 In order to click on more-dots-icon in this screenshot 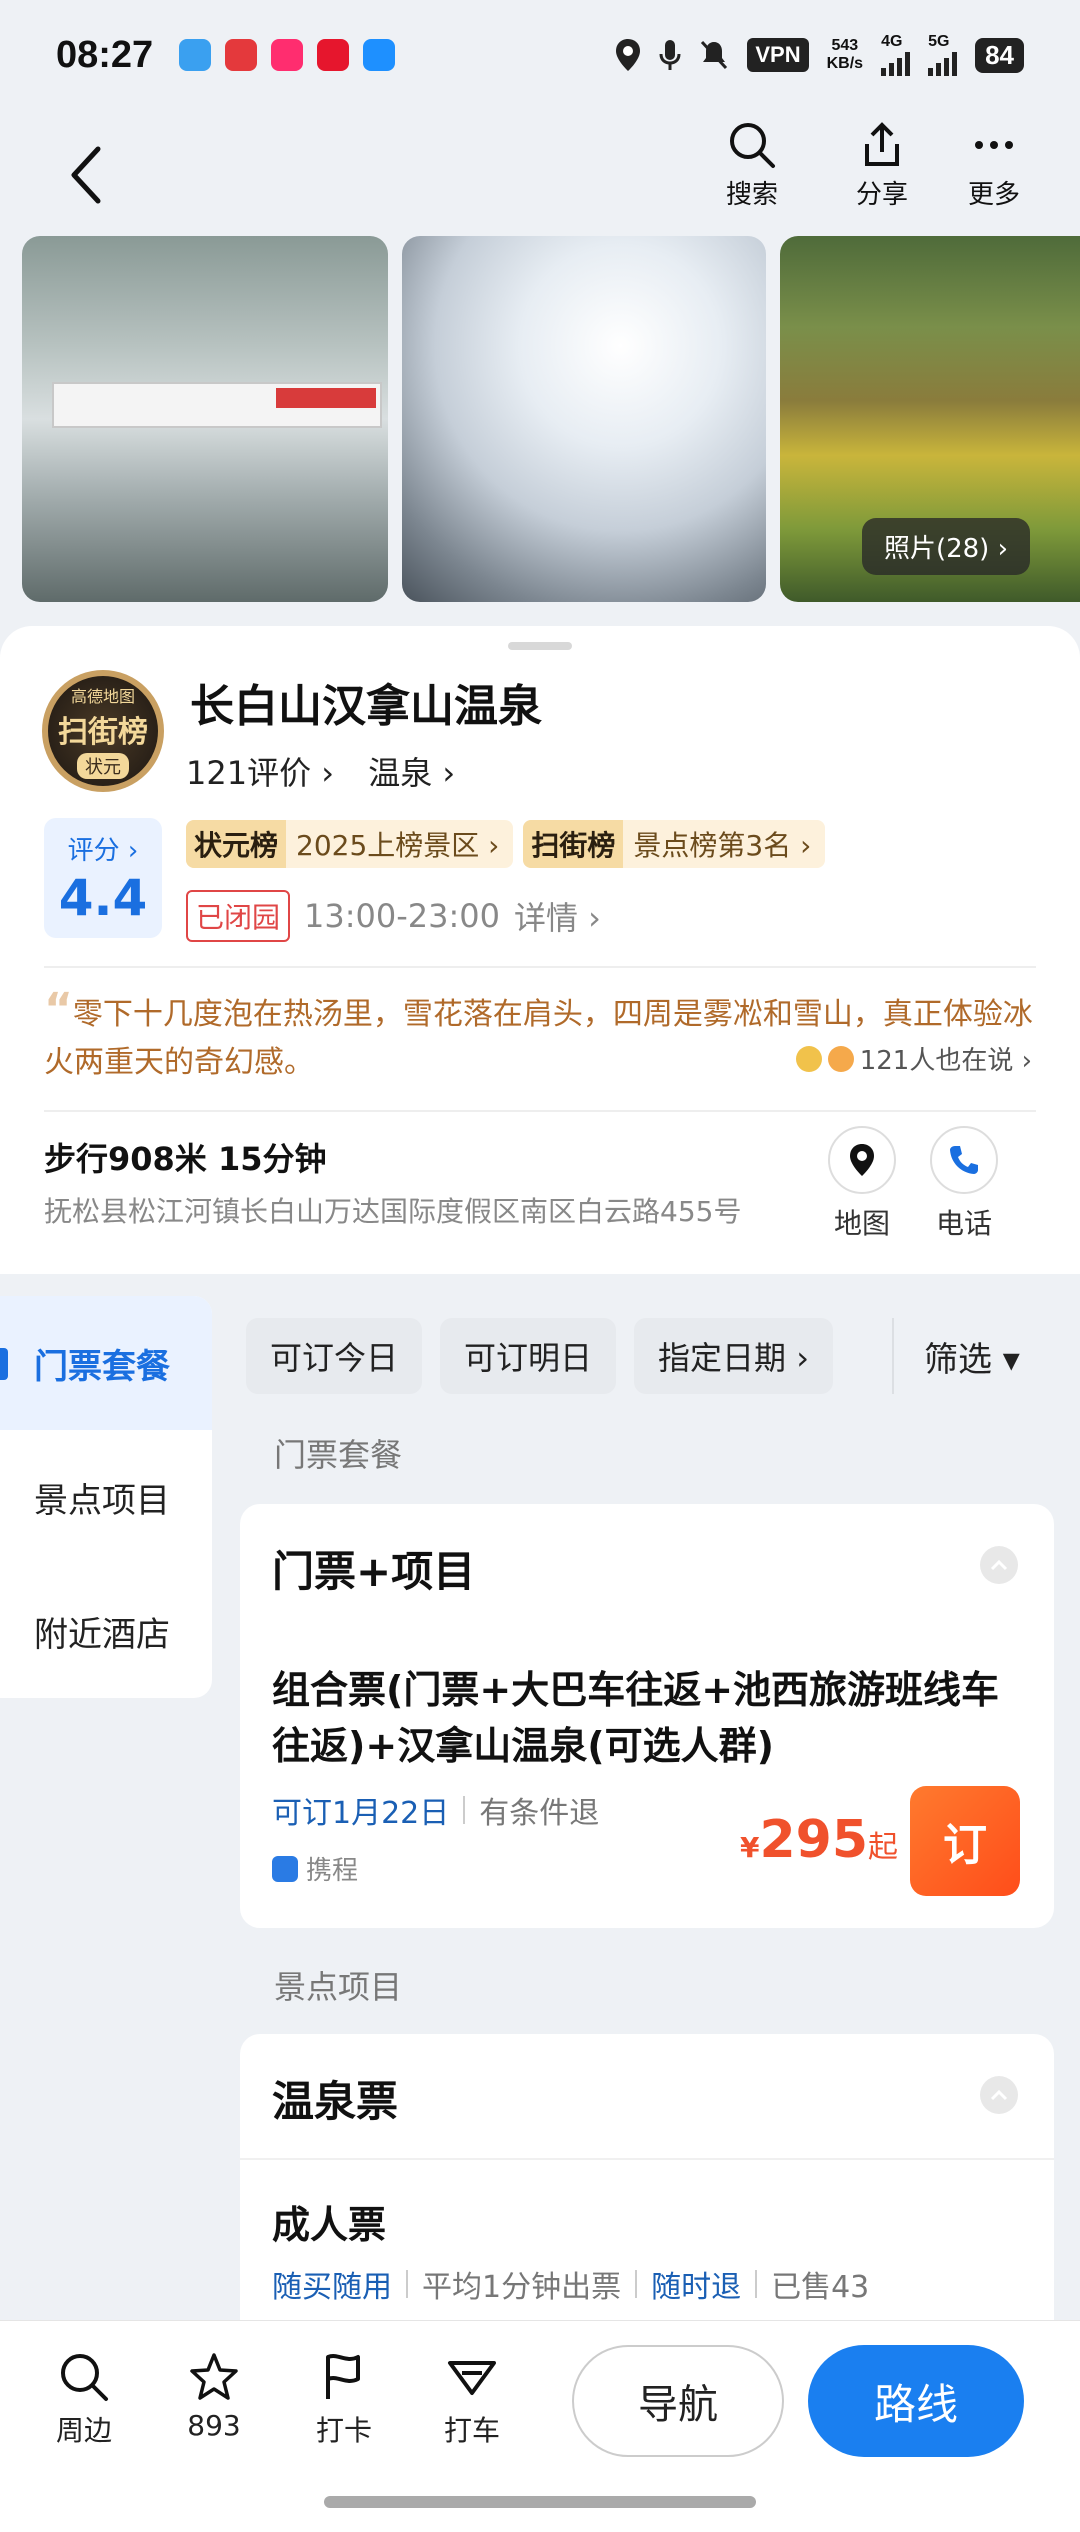, I will do `click(994, 145)`.